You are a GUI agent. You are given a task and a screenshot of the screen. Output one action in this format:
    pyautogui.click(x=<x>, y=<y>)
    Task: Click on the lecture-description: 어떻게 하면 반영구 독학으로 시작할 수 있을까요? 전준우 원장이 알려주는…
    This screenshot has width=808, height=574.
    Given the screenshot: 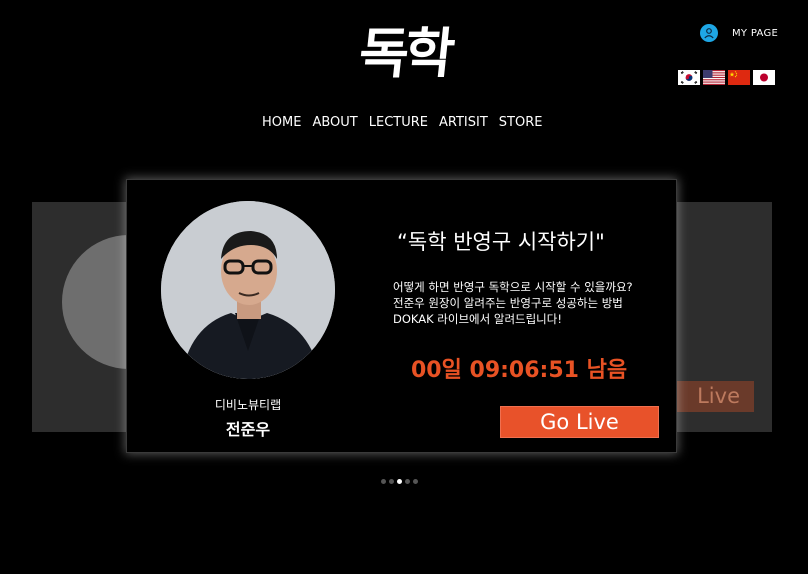 What is the action you would take?
    pyautogui.click(x=513, y=303)
    